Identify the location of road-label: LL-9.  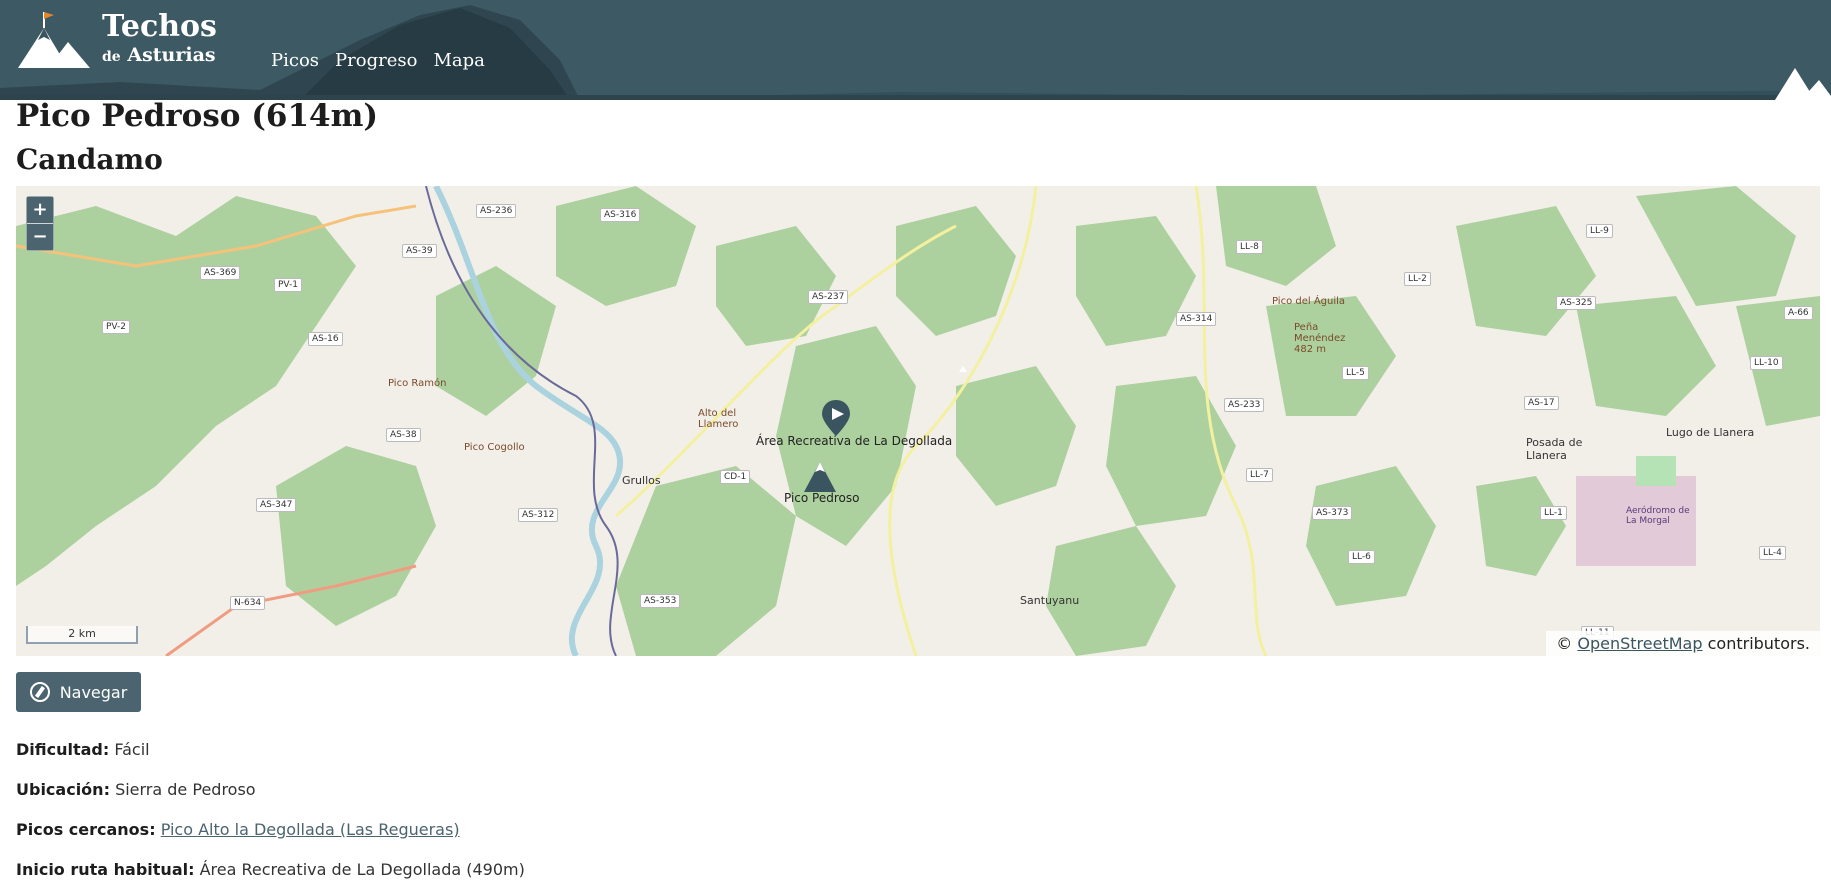
(1599, 231).